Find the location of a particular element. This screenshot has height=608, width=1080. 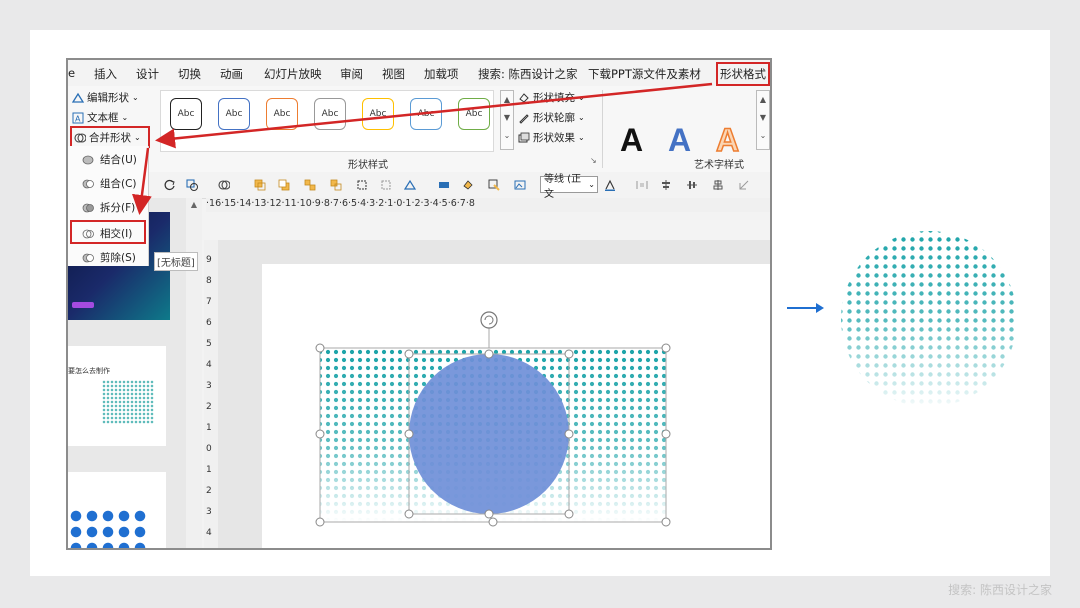

watermark: 搜索: 陈西设计之家 is located at coordinates (1000, 590).